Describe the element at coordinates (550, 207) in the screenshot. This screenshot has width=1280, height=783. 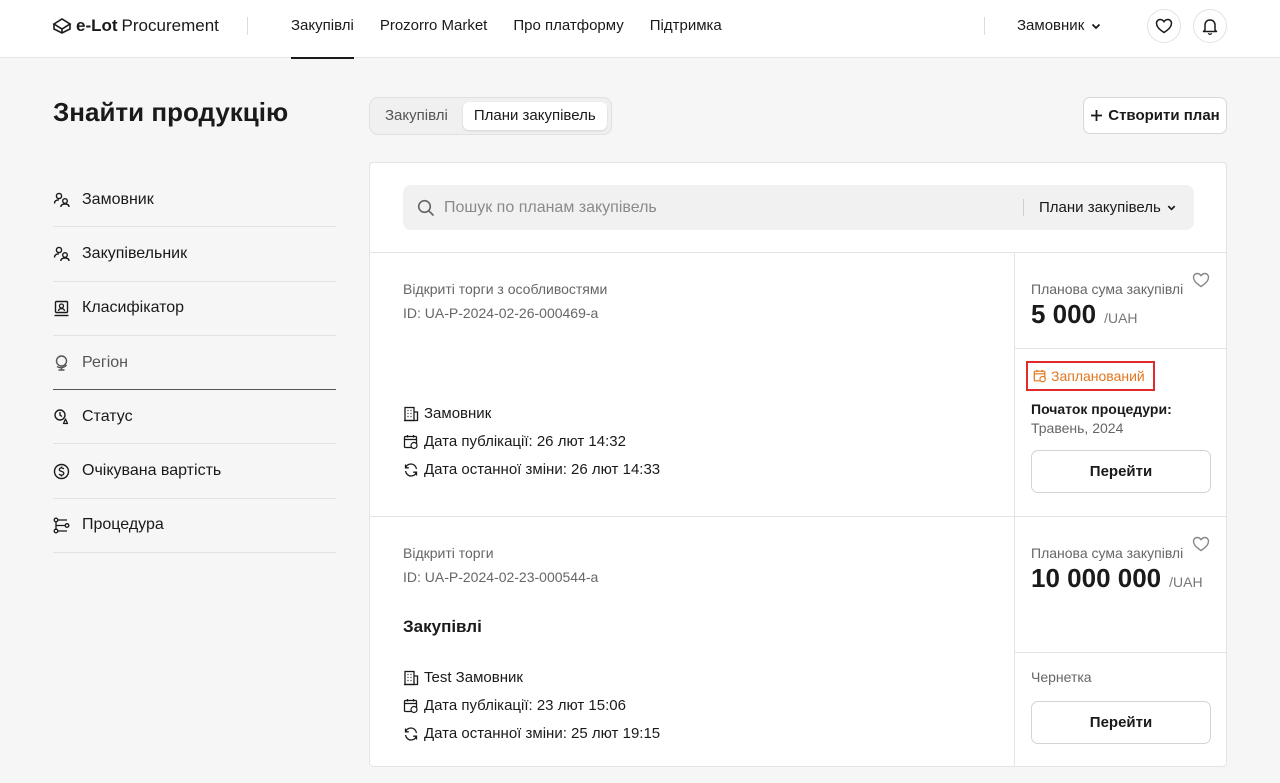
I see `search-input: Пошук по планам закупівель` at that location.